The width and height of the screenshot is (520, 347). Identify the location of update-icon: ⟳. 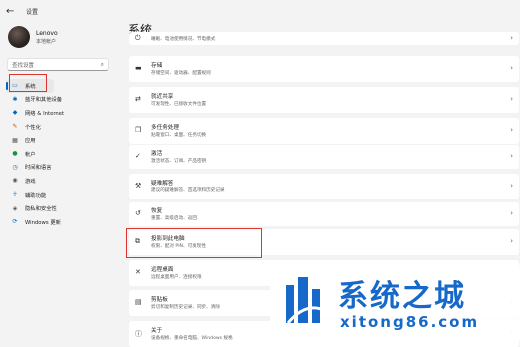
(15, 222).